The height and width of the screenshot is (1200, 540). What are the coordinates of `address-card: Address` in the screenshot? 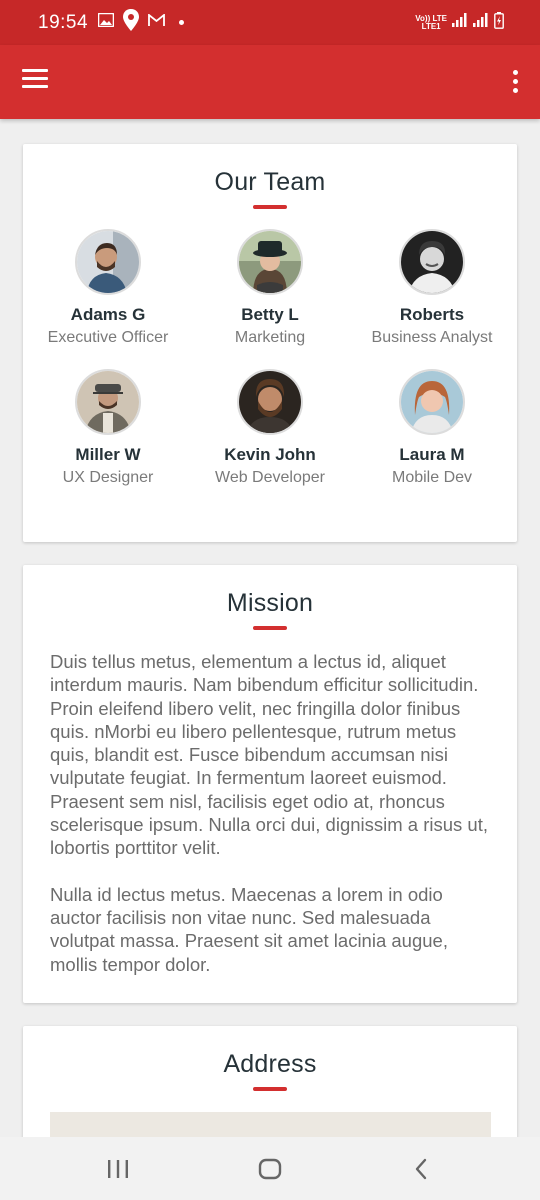 It's located at (270, 1089).